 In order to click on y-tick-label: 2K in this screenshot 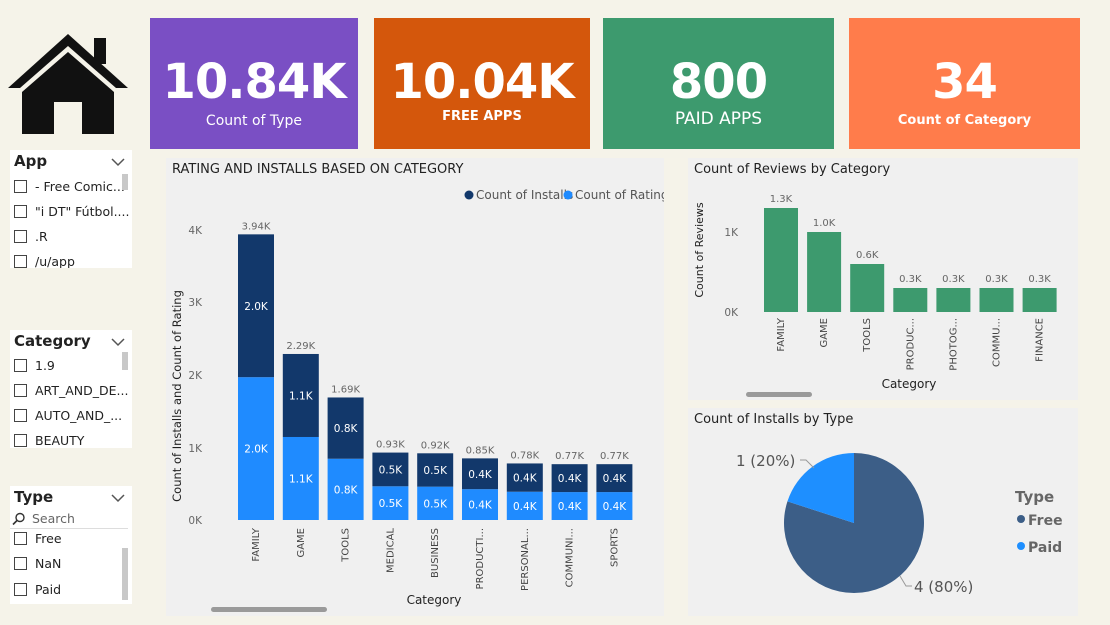, I will do `click(195, 376)`.